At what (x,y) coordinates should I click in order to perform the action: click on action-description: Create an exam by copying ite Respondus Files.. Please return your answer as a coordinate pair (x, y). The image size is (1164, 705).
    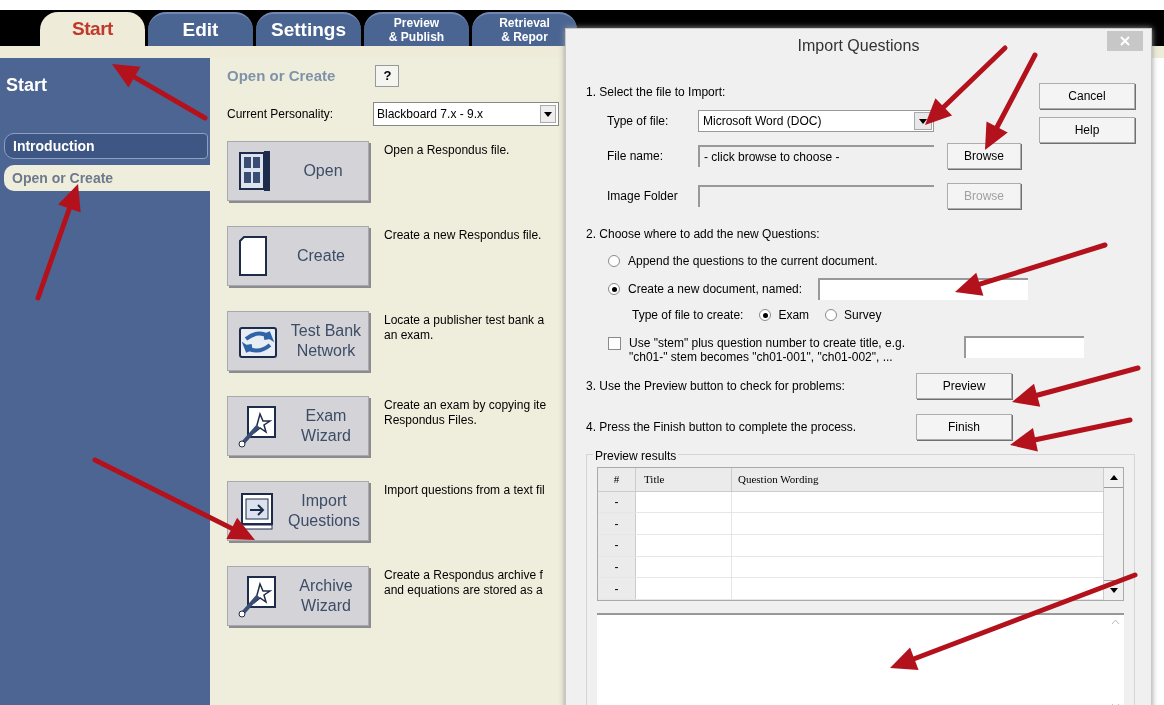
    Looking at the image, I should click on (466, 413).